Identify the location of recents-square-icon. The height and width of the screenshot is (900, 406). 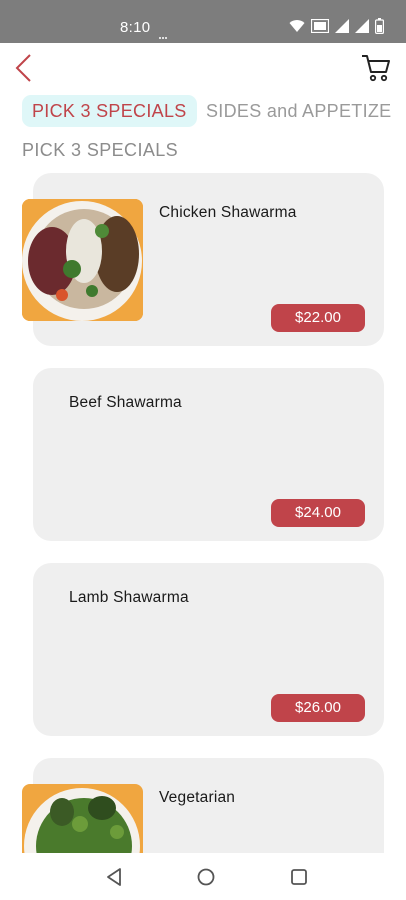
(299, 877).